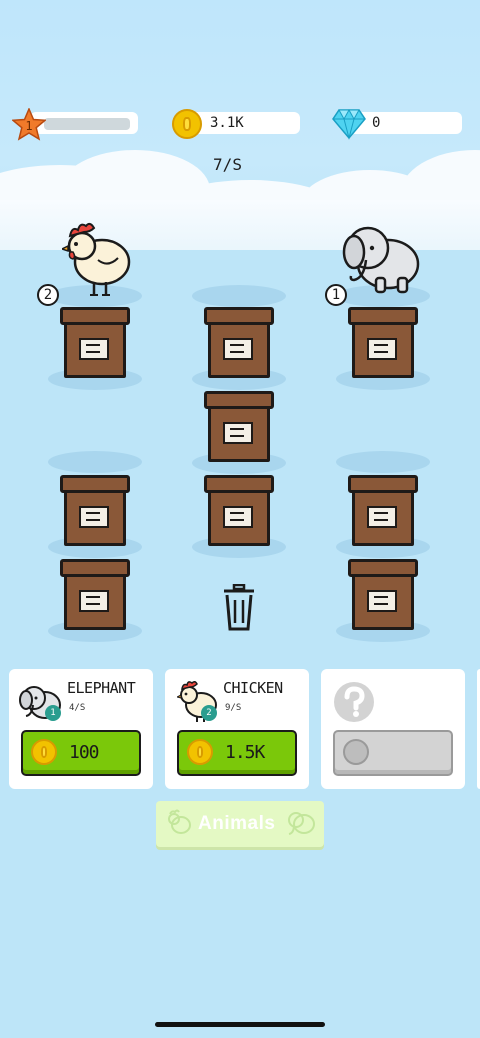 This screenshot has height=1038, width=480. I want to click on chicken-price: 1.5K, so click(245, 752).